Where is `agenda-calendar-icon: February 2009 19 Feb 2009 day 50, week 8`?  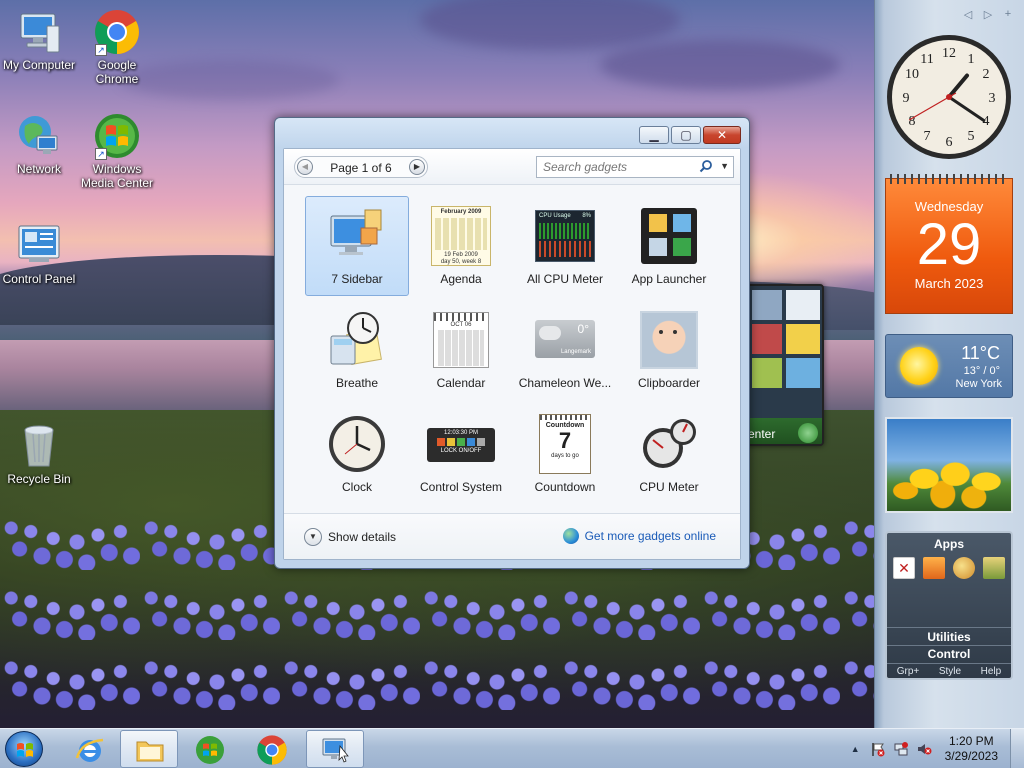
agenda-calendar-icon: February 2009 19 Feb 2009 day 50, week 8 is located at coordinates (461, 236).